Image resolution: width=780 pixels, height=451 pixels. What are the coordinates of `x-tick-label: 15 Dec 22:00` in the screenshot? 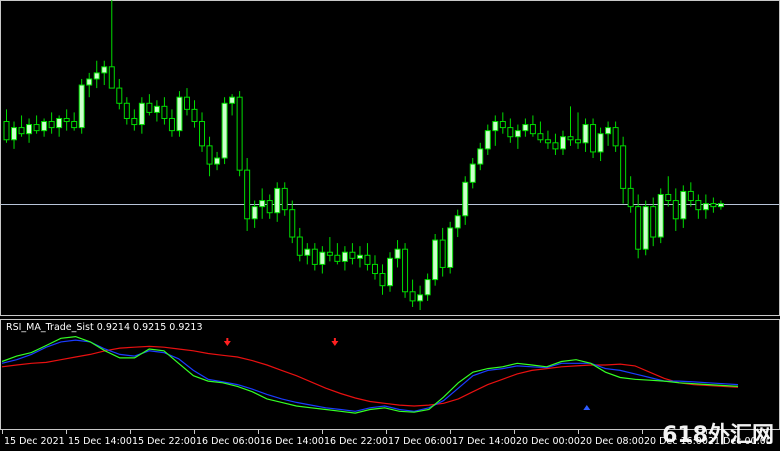 It's located at (164, 441).